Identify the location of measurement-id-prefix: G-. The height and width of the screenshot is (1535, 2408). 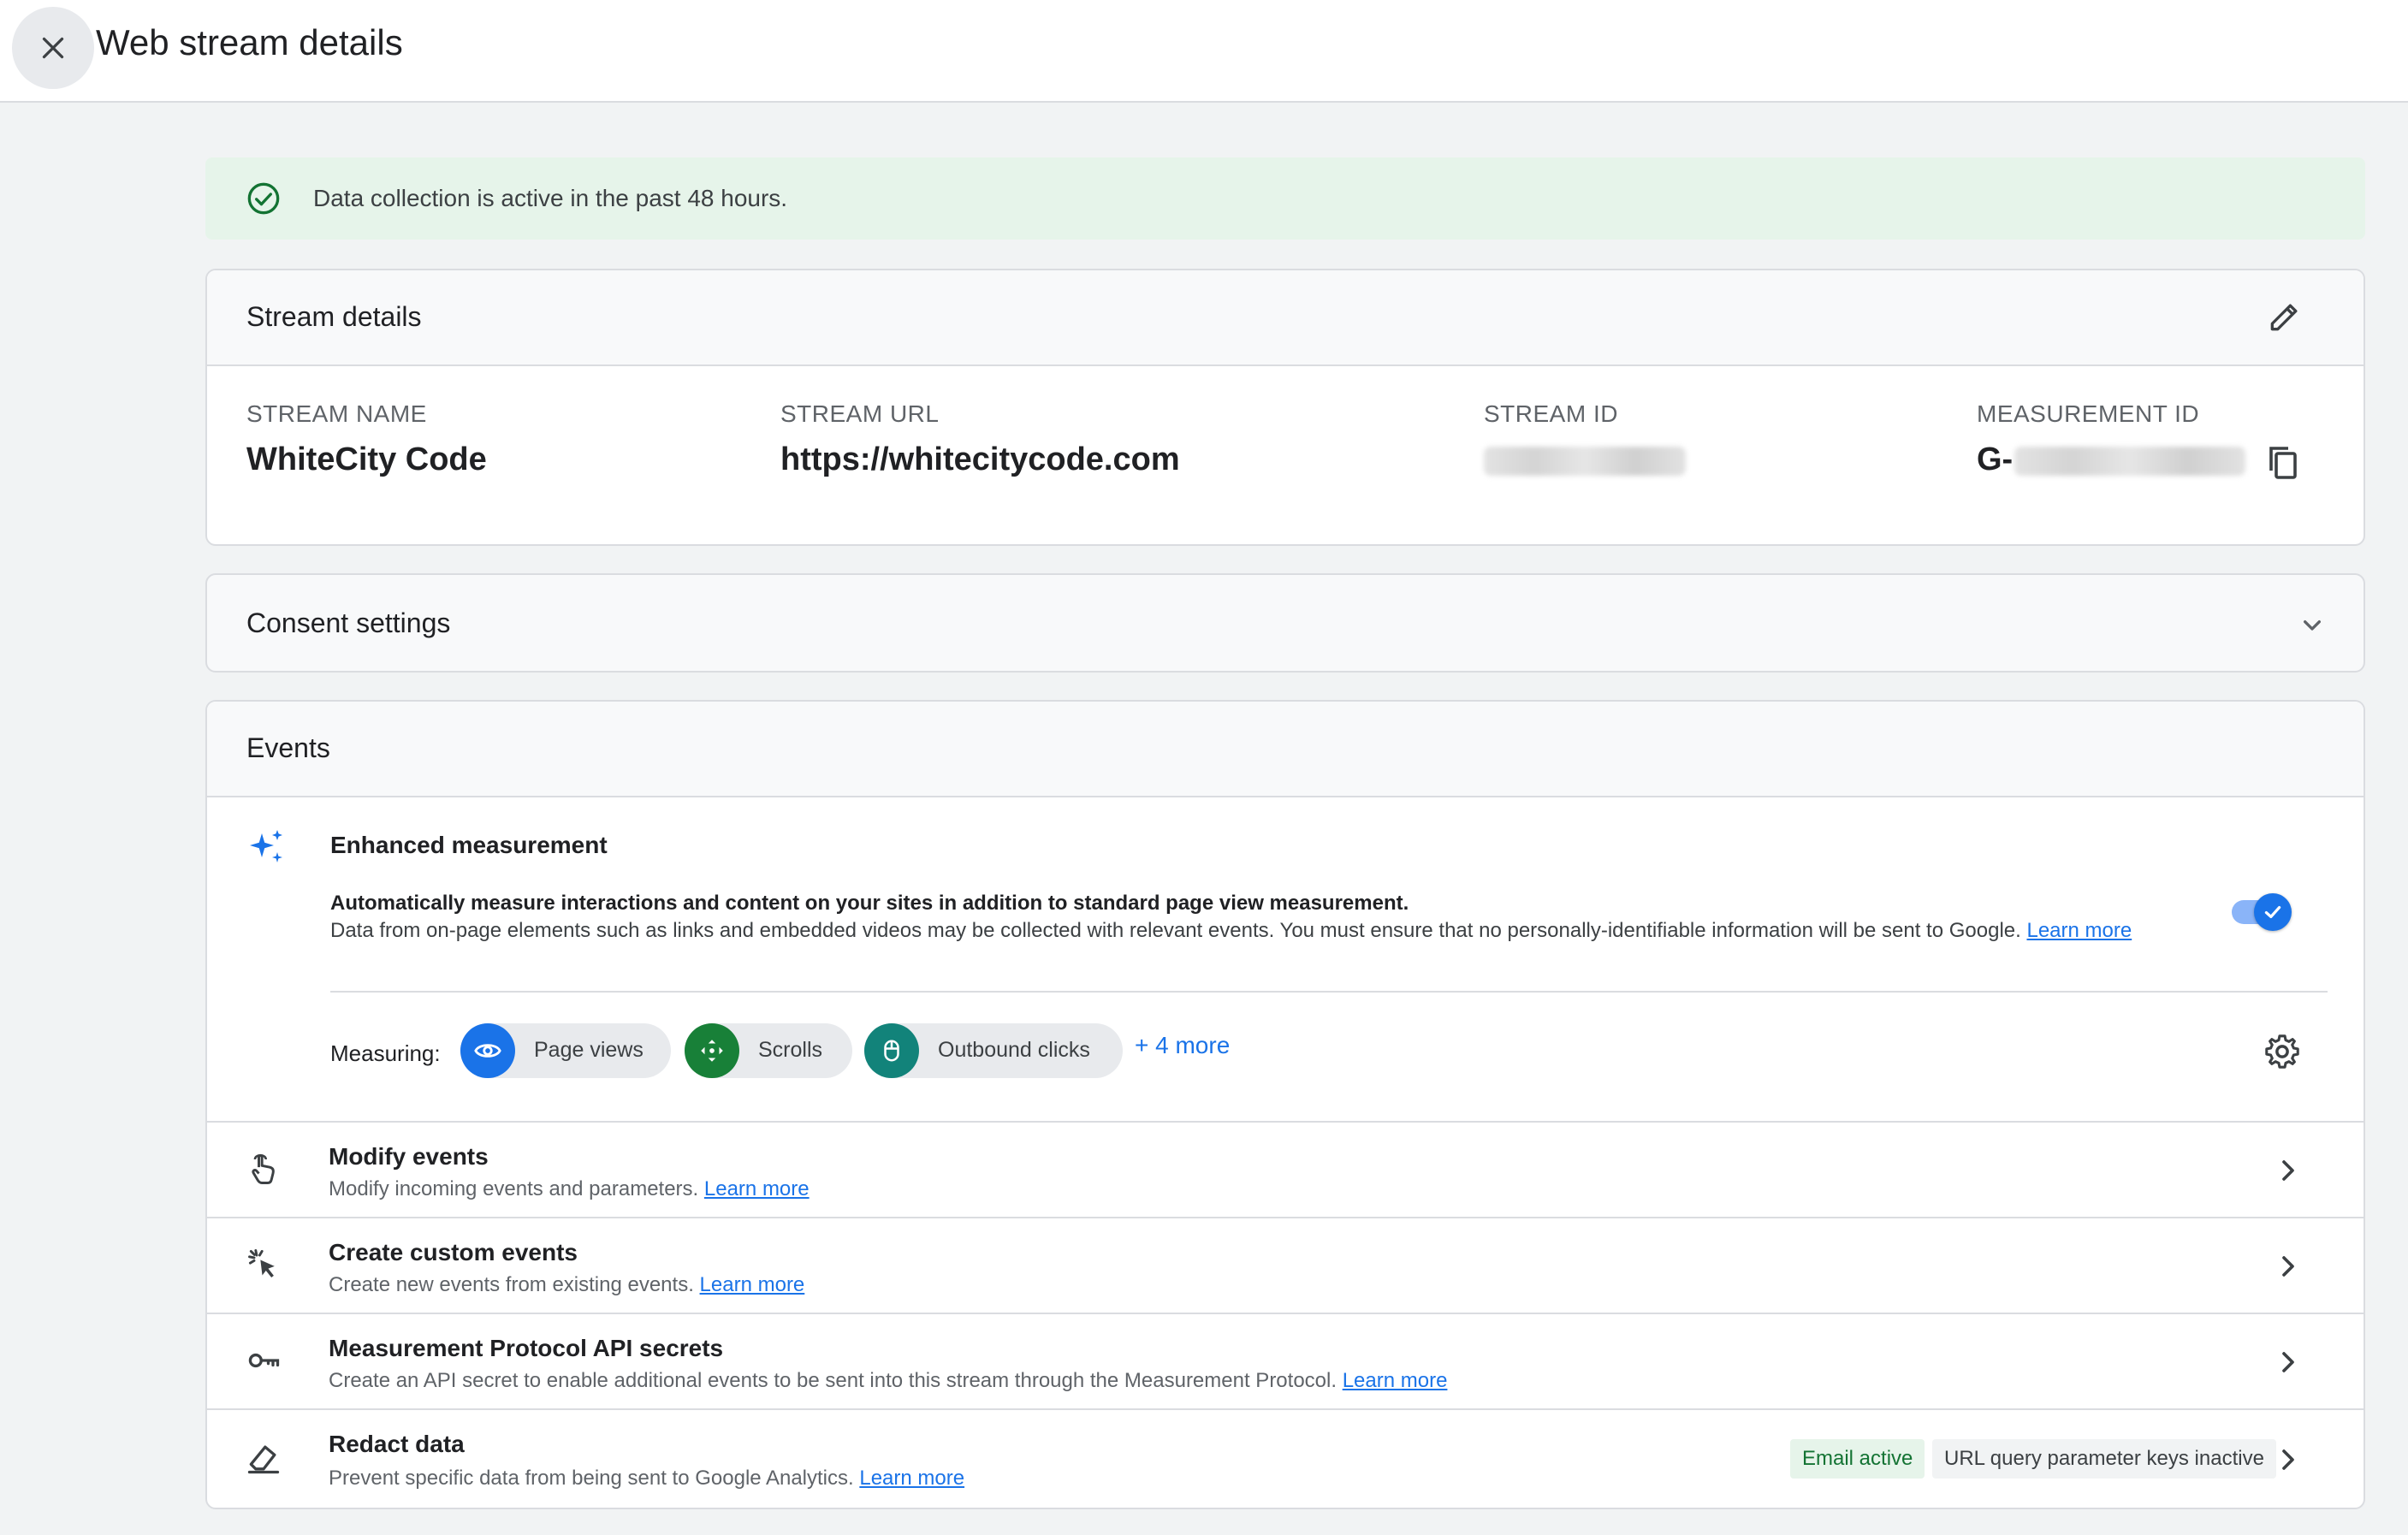
(1996, 459).